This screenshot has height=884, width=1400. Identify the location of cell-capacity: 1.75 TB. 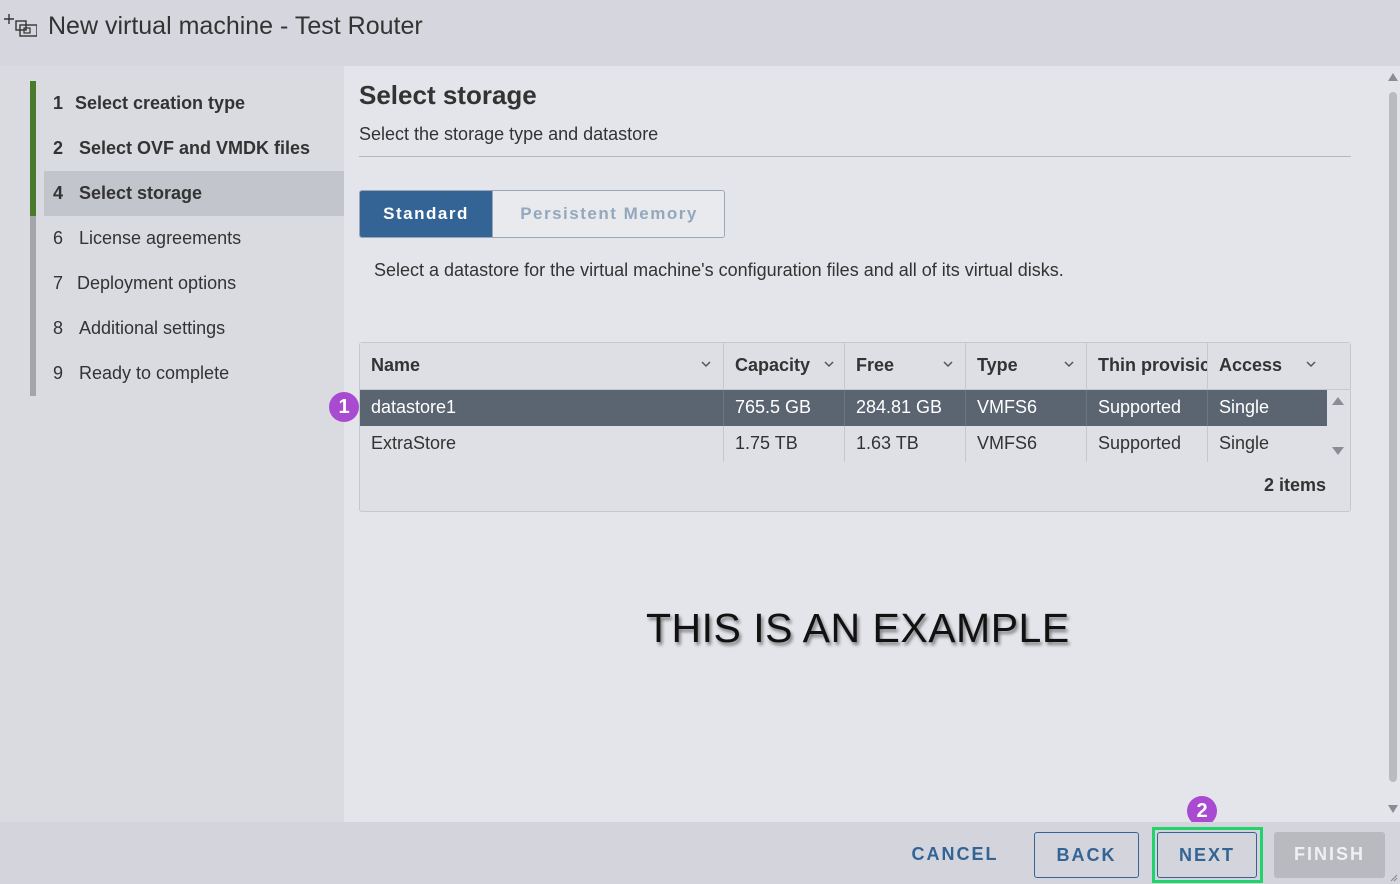
(783, 444).